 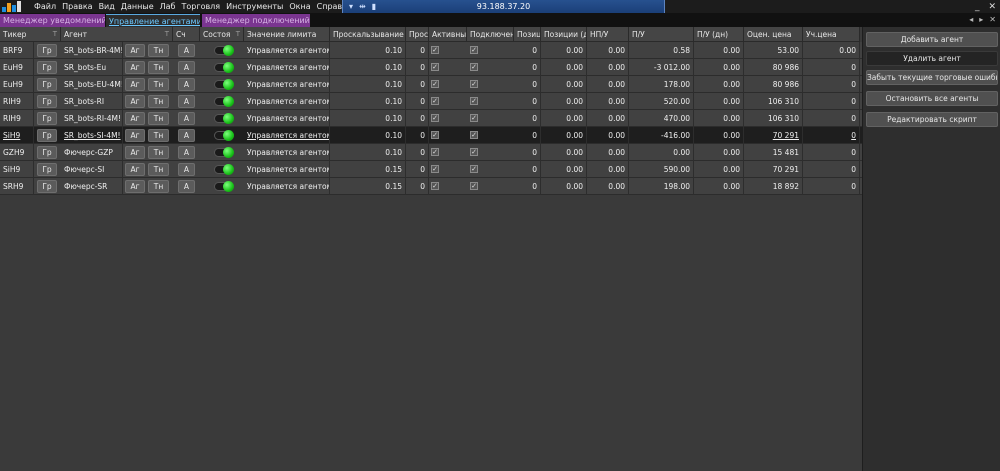 What do you see at coordinates (256, 20) in the screenshot?
I see `tab-connection-manager: Менеджер подключений` at bounding box center [256, 20].